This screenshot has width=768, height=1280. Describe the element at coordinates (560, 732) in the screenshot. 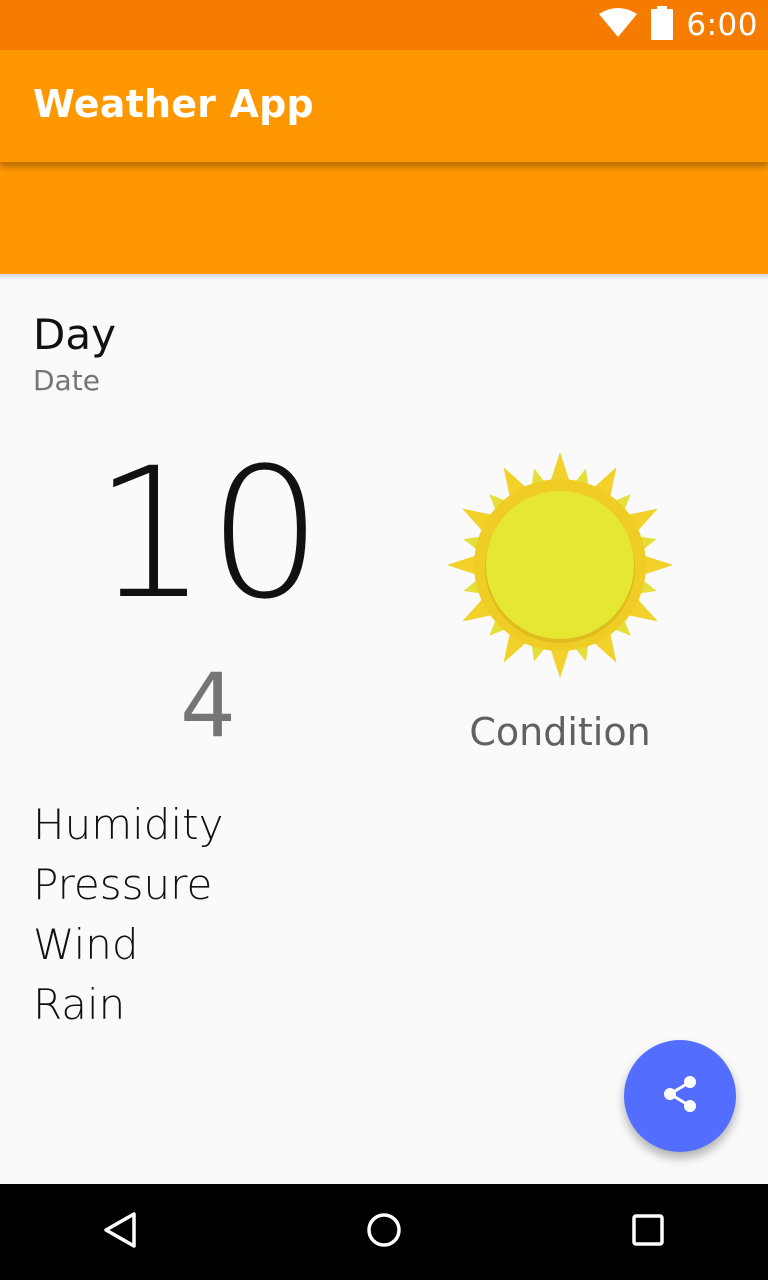

I see `condition-label: Condition` at that location.